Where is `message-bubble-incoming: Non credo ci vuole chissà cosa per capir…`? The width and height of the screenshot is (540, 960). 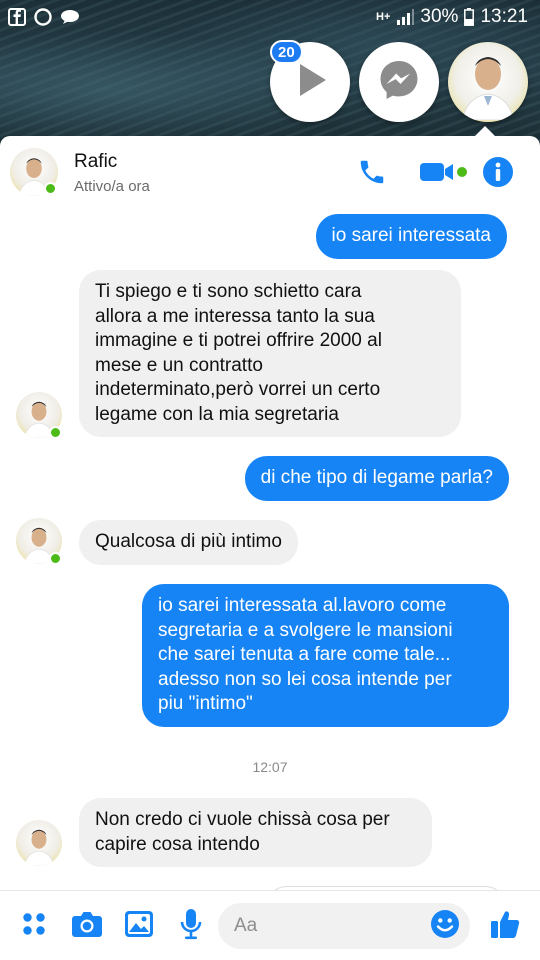
message-bubble-incoming: Non credo ci vuole chissà cosa per capir… is located at coordinates (255, 832).